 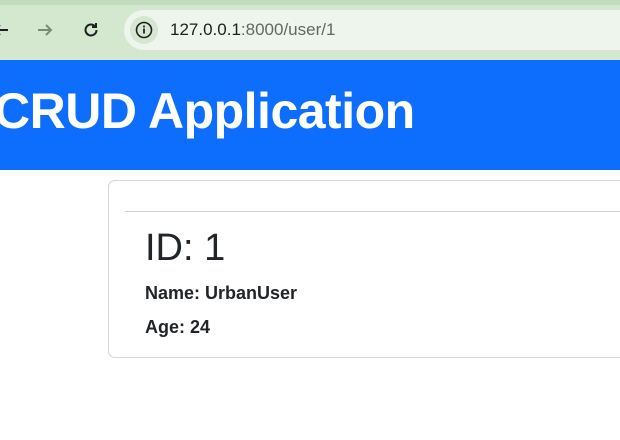 I want to click on reload-icon, so click(x=91, y=30).